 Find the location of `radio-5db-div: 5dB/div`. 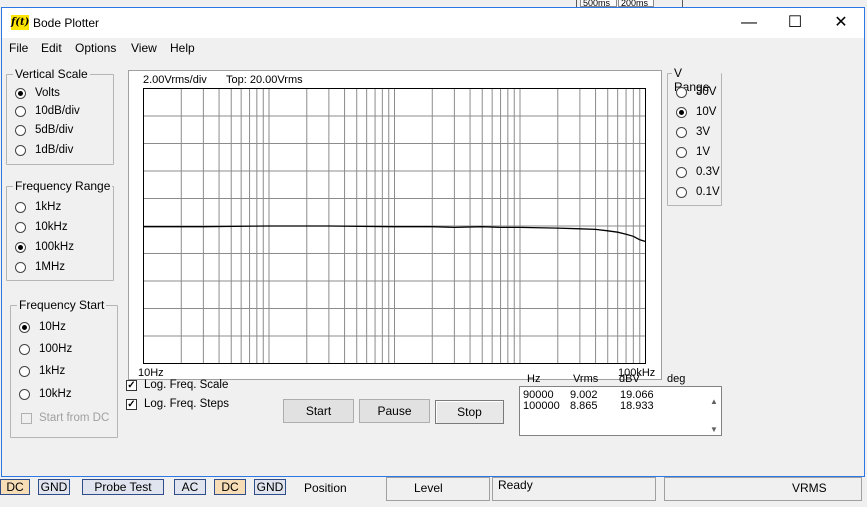

radio-5db-div: 5dB/div is located at coordinates (44, 130).